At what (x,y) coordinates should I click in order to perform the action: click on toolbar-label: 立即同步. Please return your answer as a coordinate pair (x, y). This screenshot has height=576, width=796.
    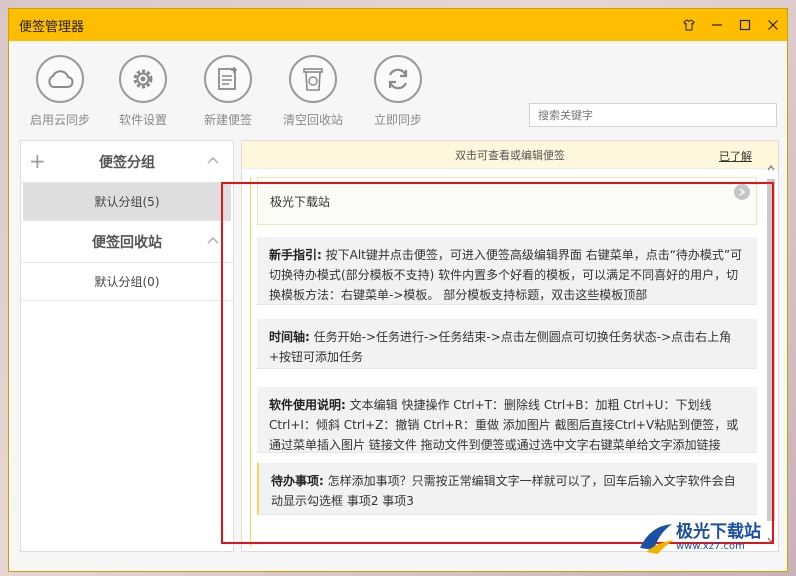
    Looking at the image, I should click on (397, 120).